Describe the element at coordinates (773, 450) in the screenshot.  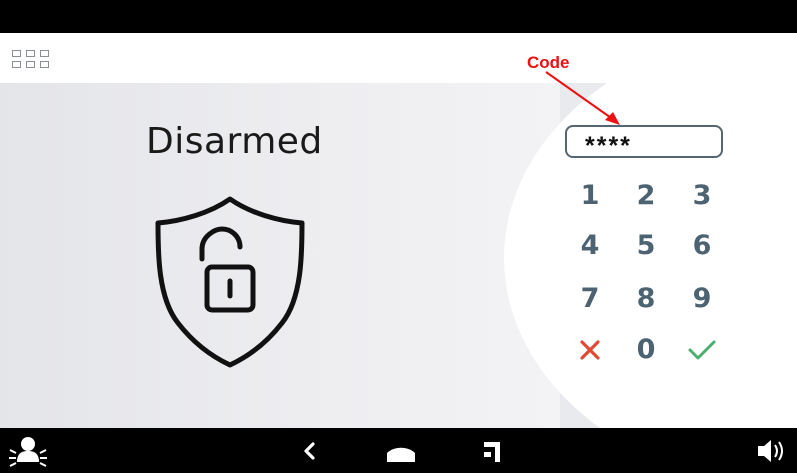
I see `volume-icon` at that location.